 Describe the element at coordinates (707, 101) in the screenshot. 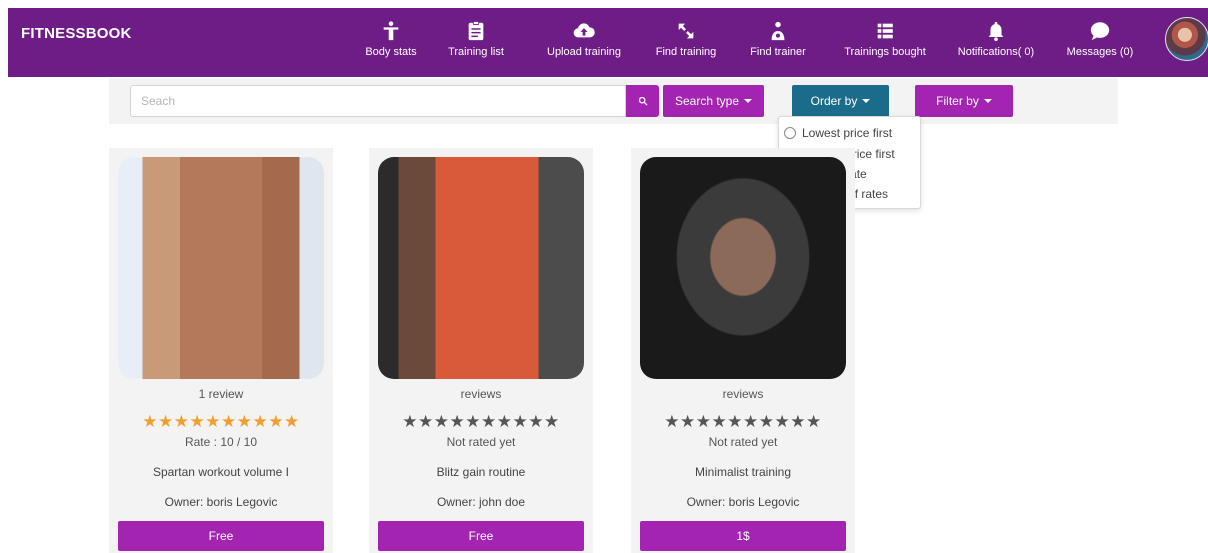

I see `search-type-label: Search type` at that location.